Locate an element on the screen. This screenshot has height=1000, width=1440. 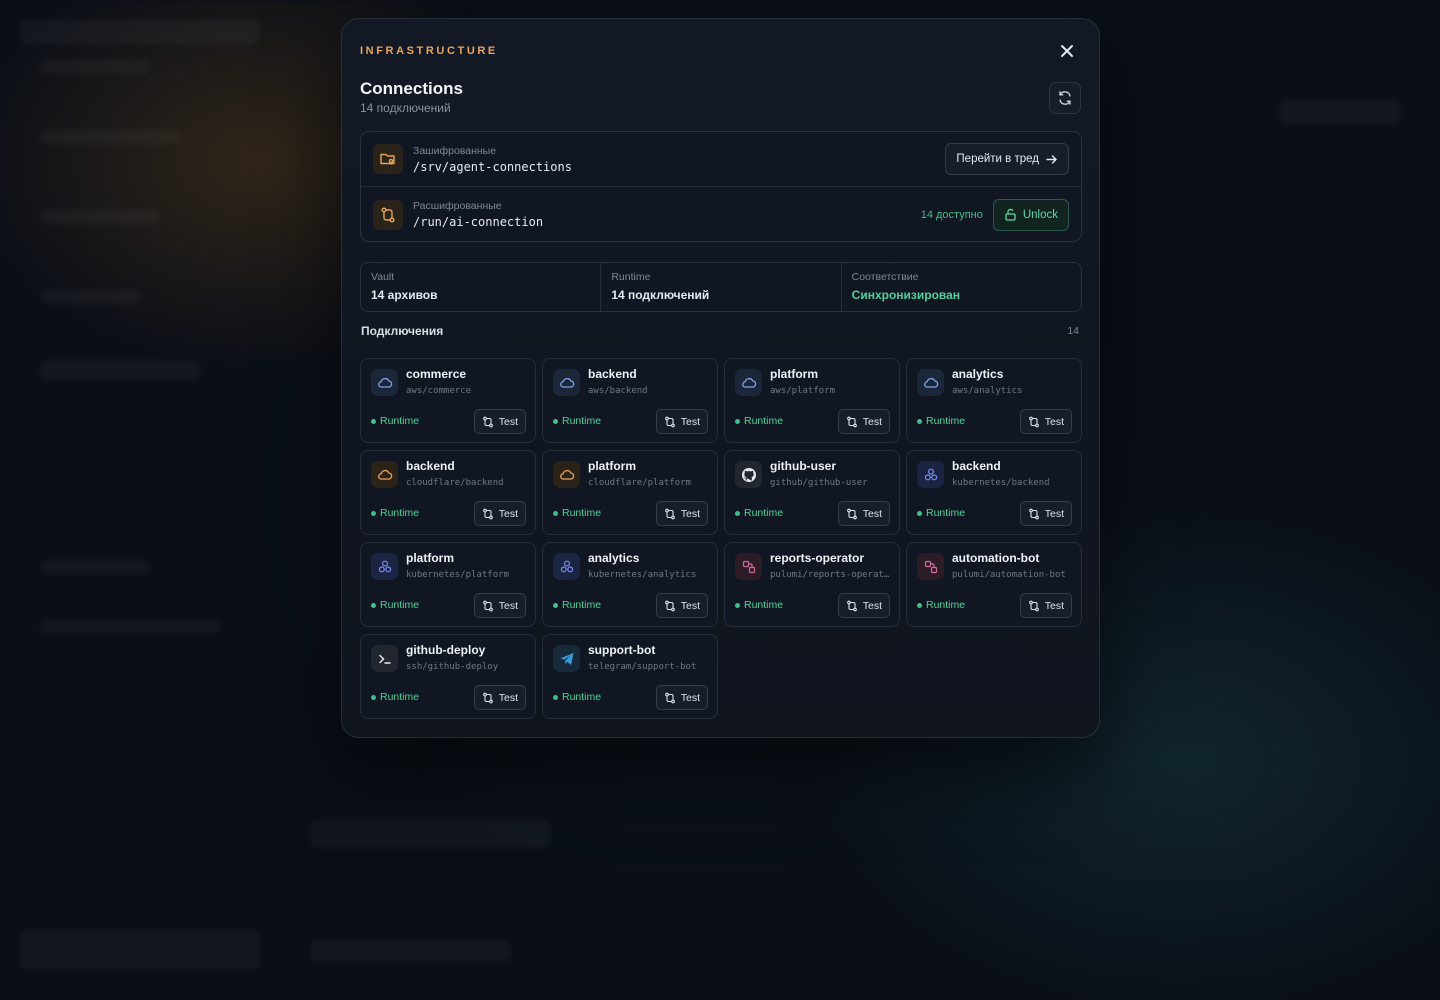
close-button is located at coordinates (1067, 51).